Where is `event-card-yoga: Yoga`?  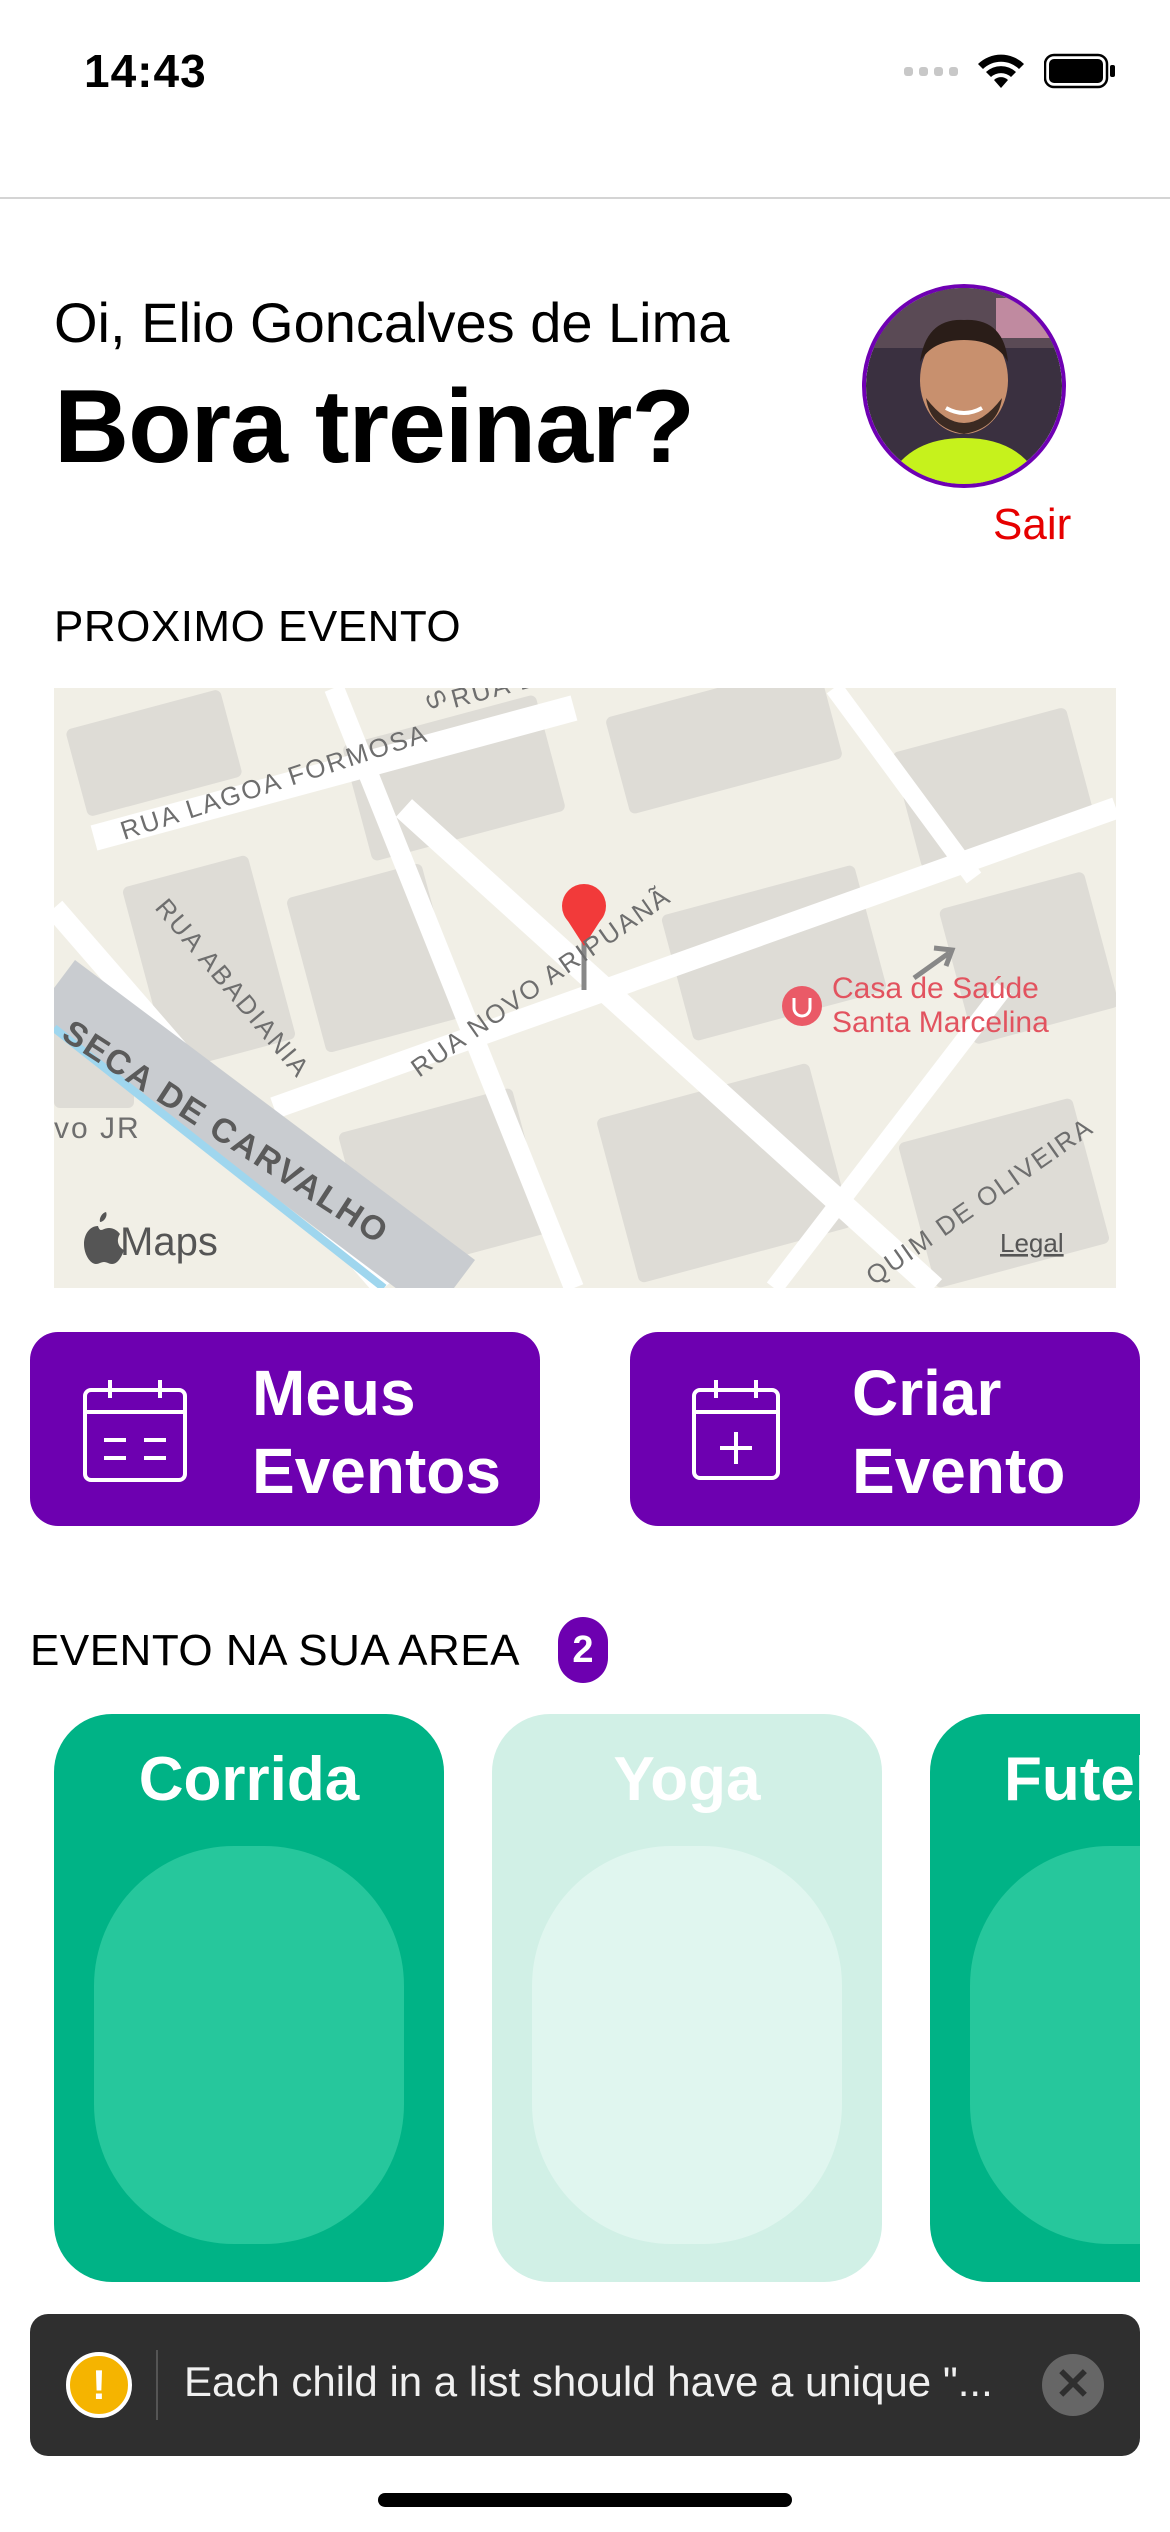 event-card-yoga: Yoga is located at coordinates (687, 1998).